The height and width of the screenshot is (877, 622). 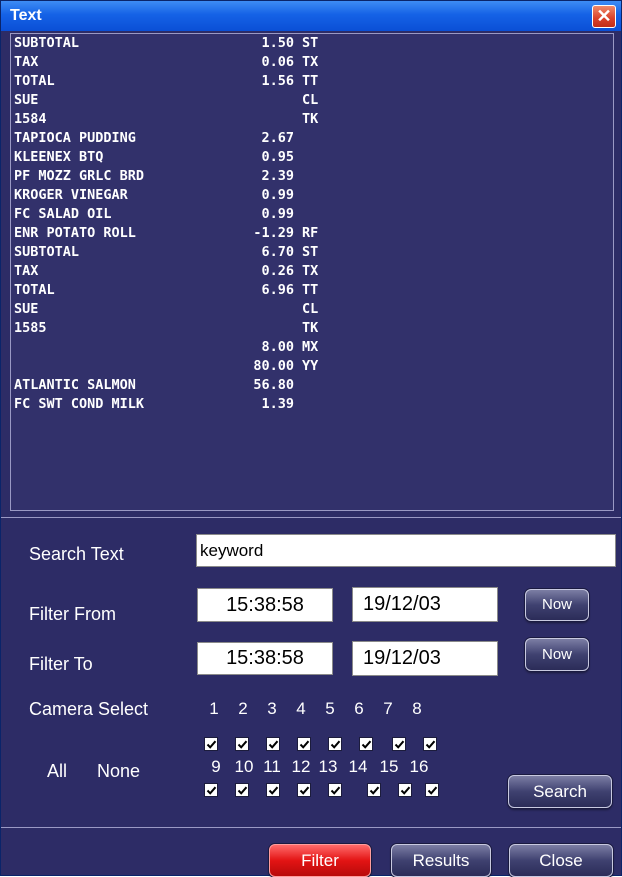 What do you see at coordinates (216, 766) in the screenshot?
I see `camera-number: 9` at bounding box center [216, 766].